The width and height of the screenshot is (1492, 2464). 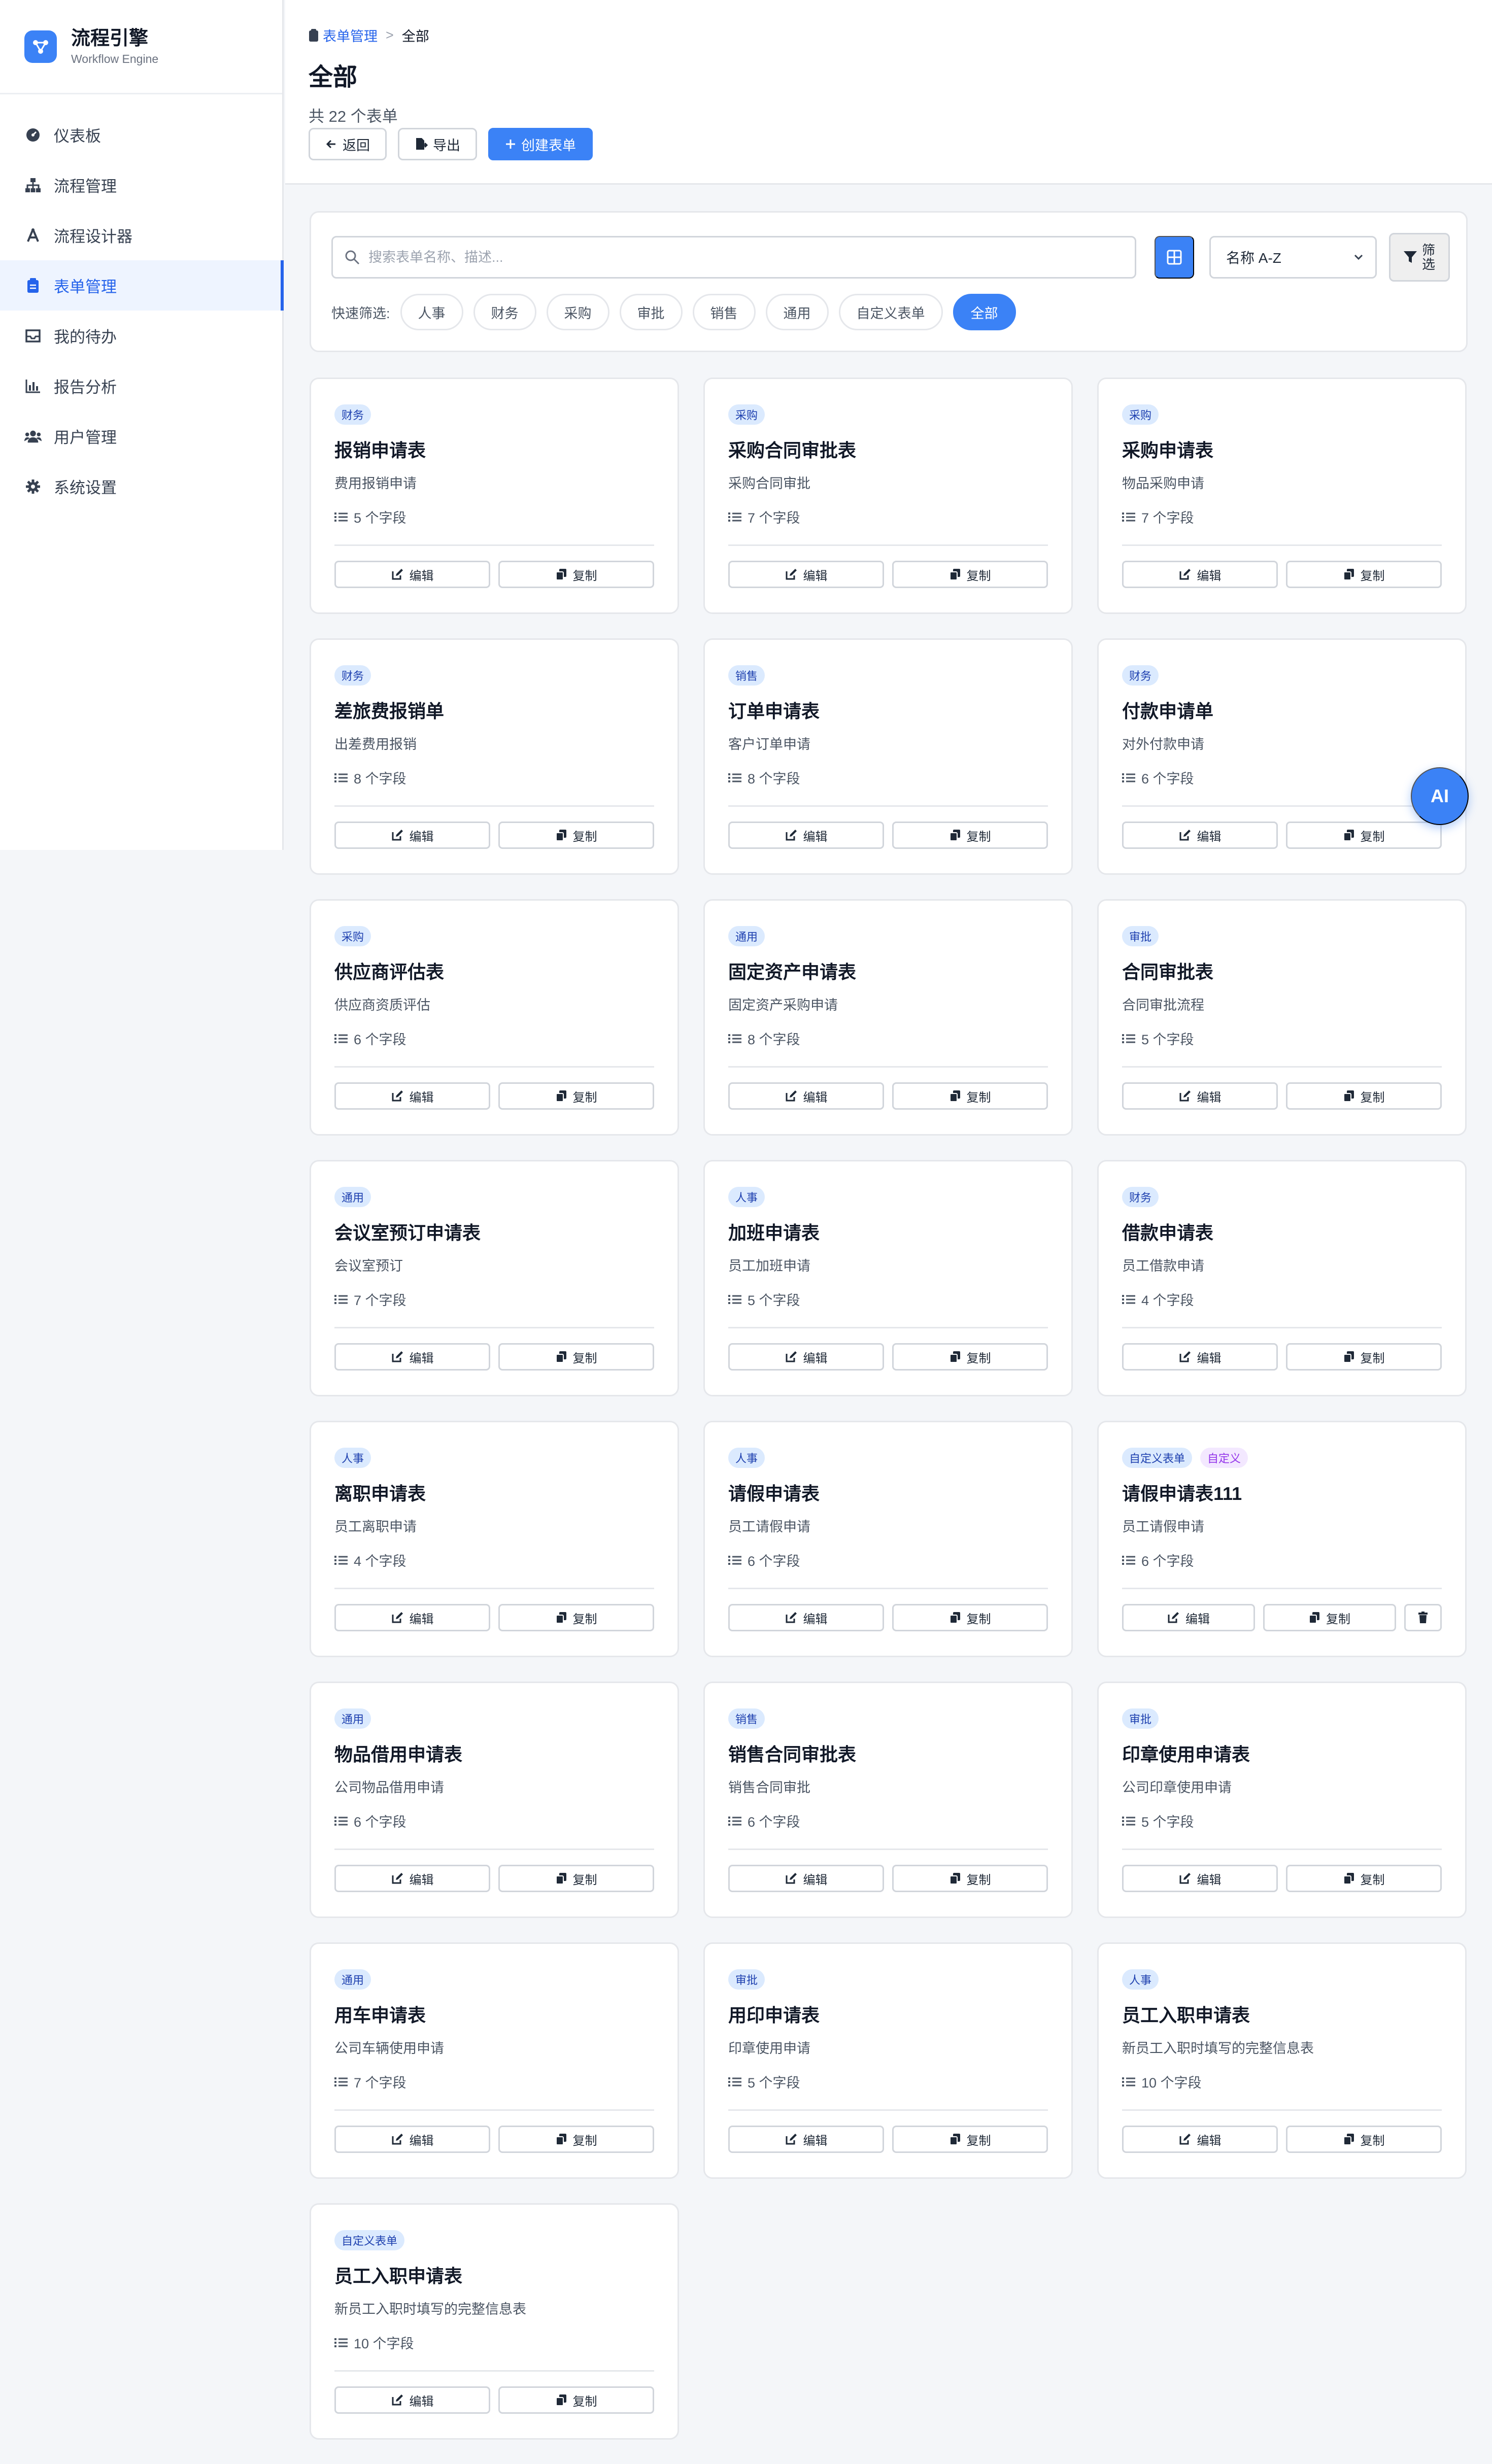 I want to click on brand: 流程引擎 Workflow Engine, so click(x=141, y=47).